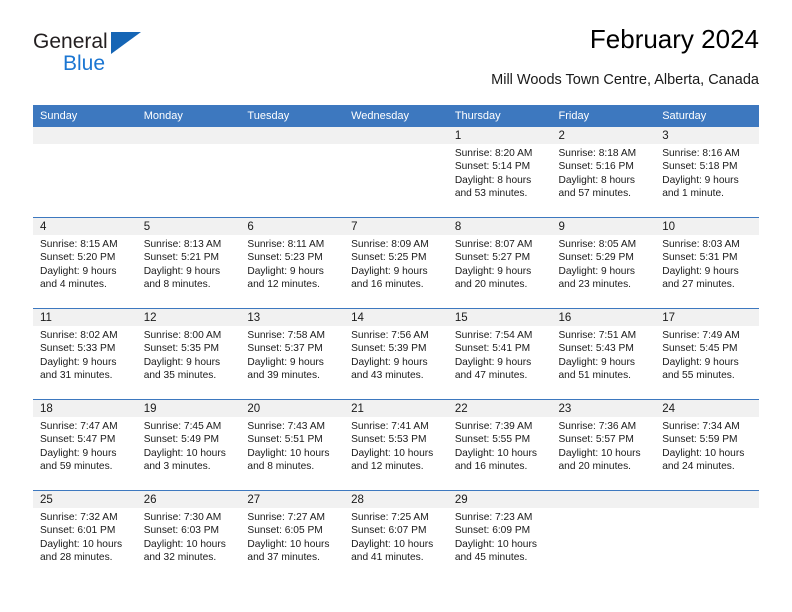  Describe the element at coordinates (595, 467) in the screenshot. I see `day-info-line: and 20 minutes.` at that location.